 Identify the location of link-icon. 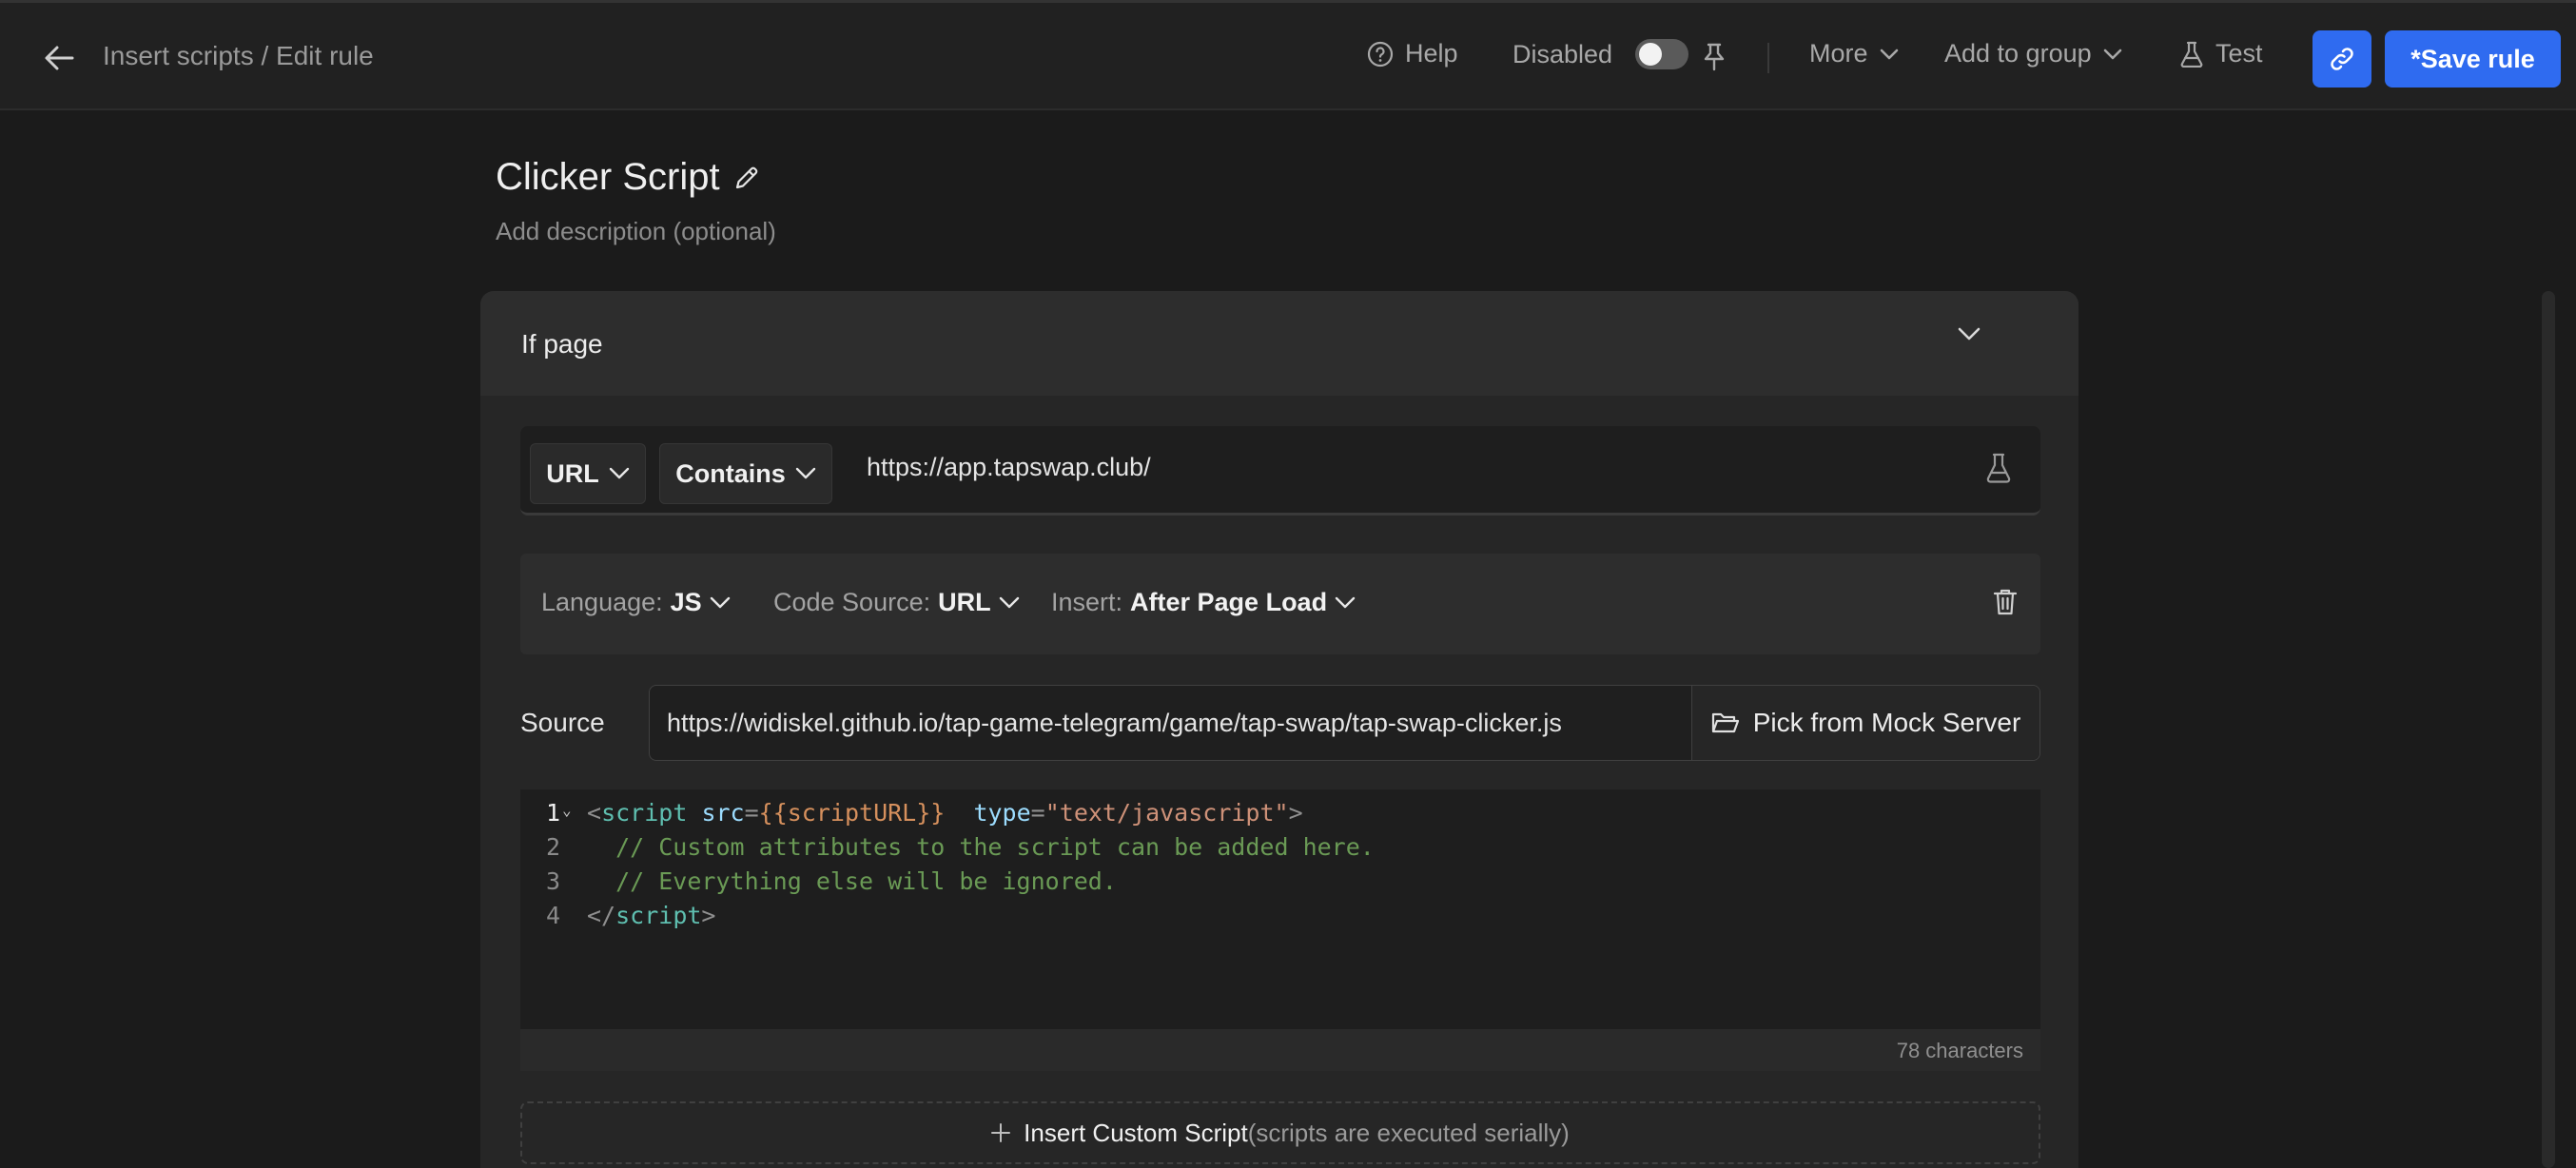
(2342, 59).